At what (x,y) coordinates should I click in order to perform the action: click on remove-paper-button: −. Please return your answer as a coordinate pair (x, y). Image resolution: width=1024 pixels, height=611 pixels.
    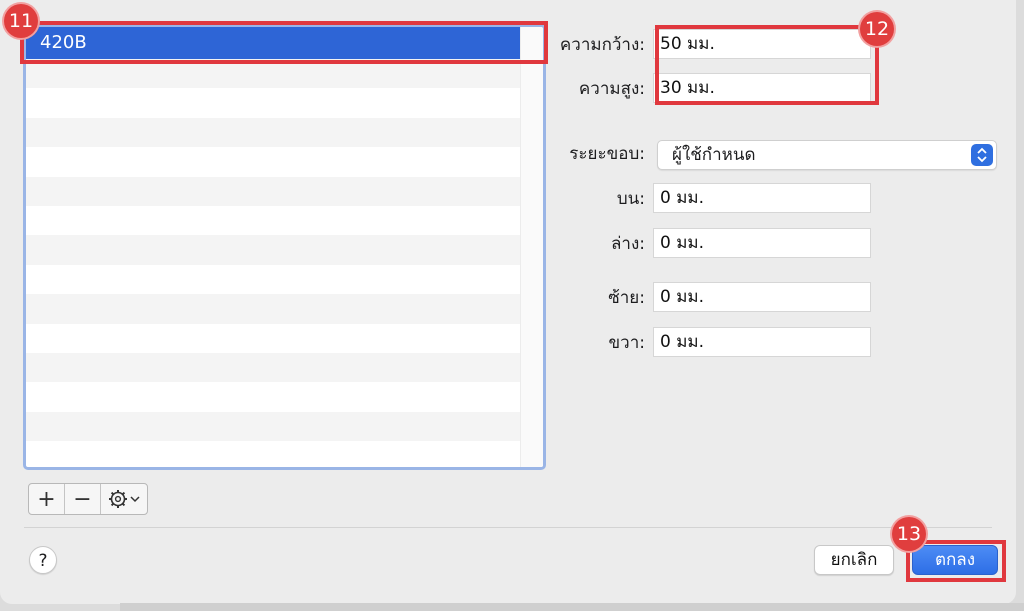
    Looking at the image, I should click on (83, 499).